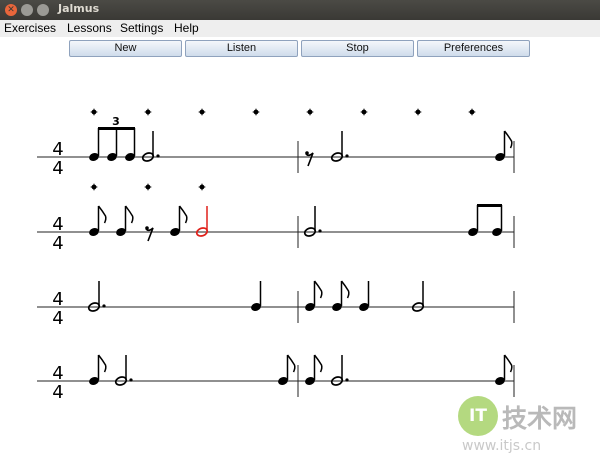 The height and width of the screenshot is (471, 600). Describe the element at coordinates (125, 48) in the screenshot. I see `new-button: New` at that location.